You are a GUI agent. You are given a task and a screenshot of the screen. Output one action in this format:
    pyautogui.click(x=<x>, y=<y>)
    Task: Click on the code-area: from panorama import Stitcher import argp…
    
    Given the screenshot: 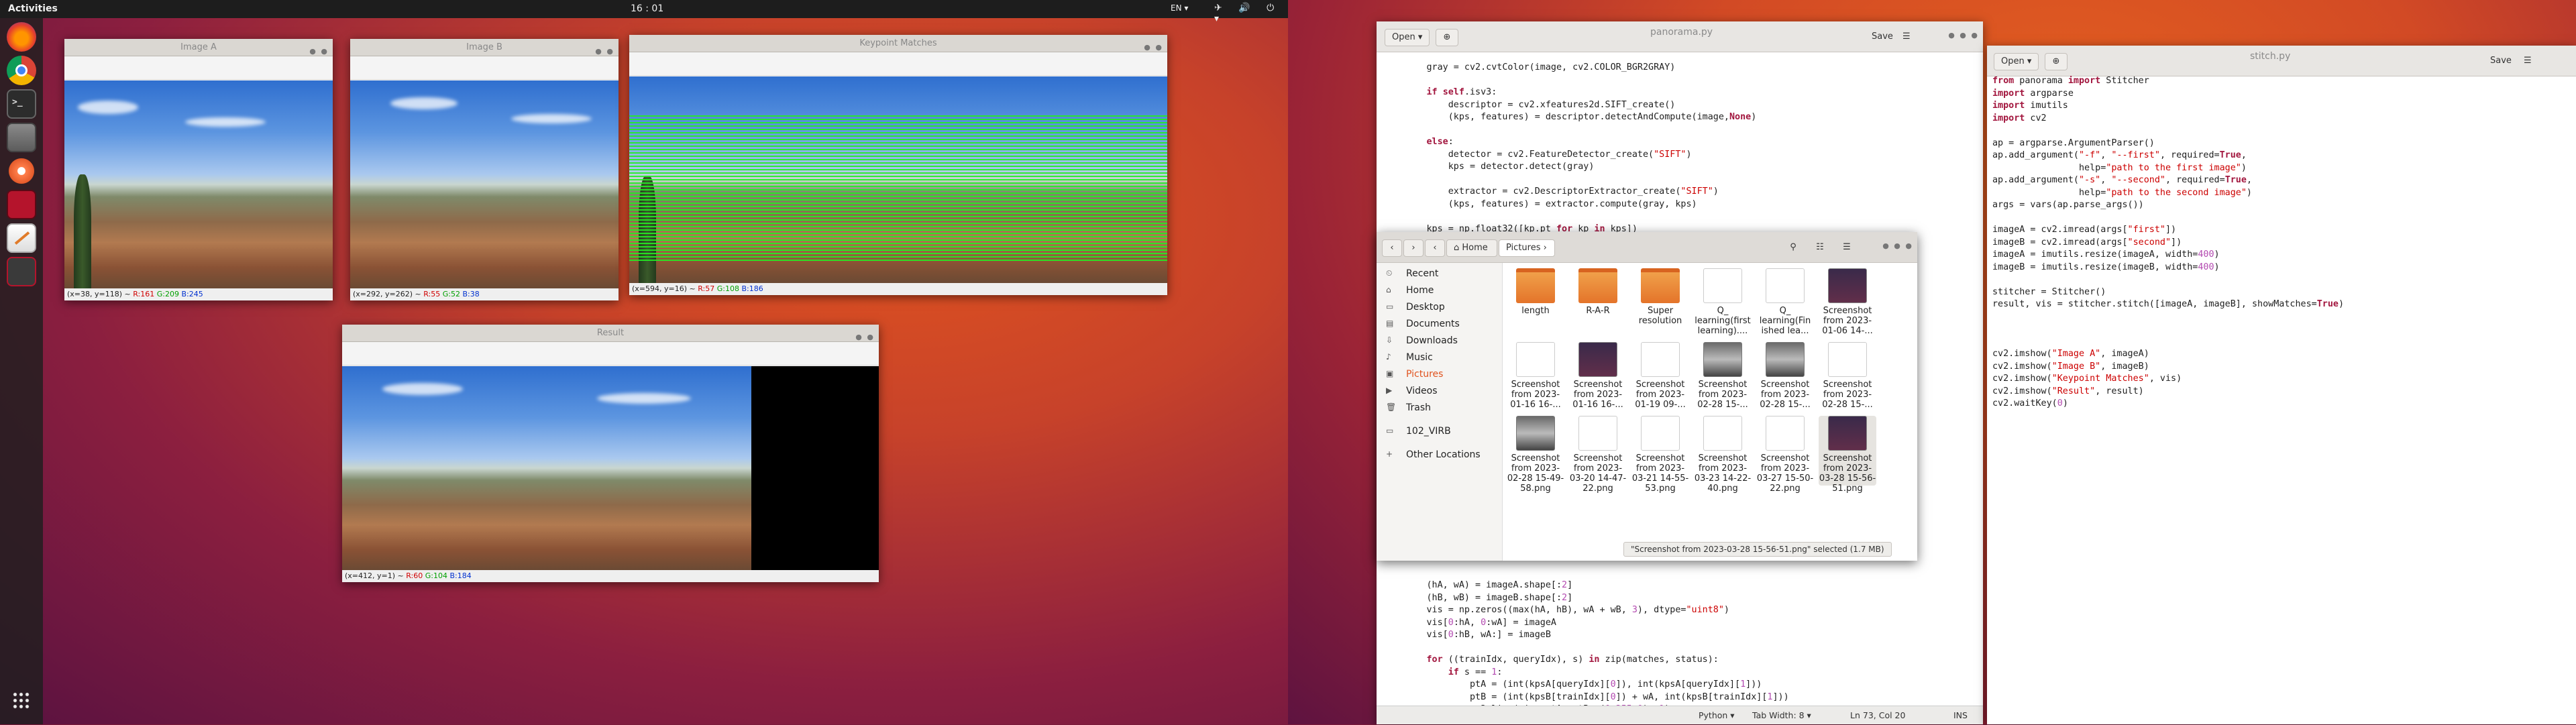 What is the action you would take?
    pyautogui.click(x=2168, y=242)
    